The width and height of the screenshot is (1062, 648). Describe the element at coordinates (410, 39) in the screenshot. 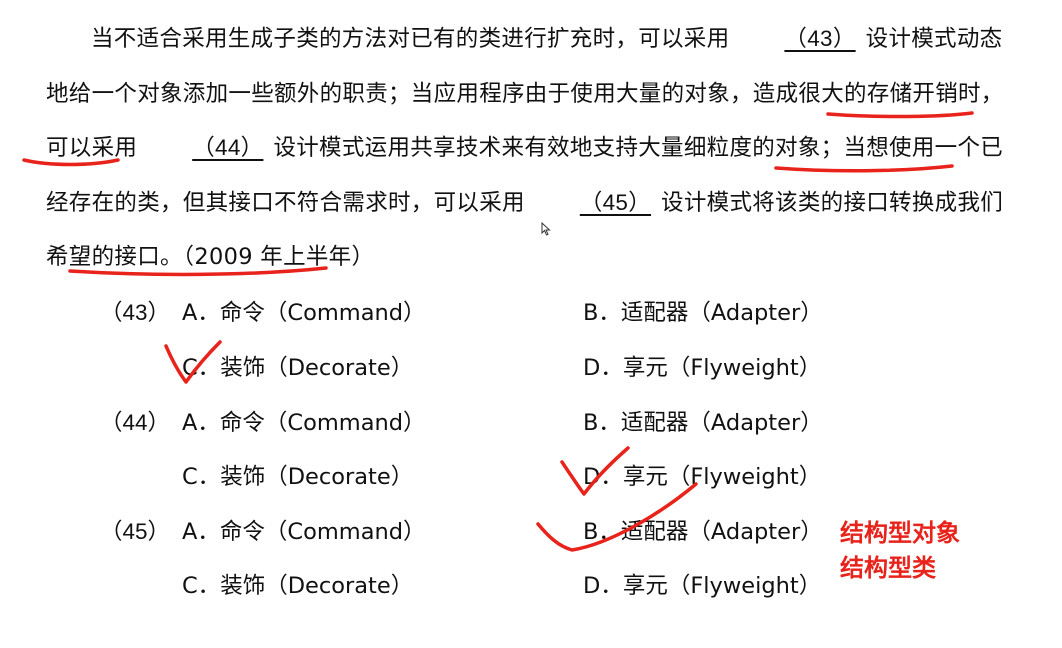

I see `paragraph-text-1: 当不适合采用生成子类的方法对已有的类进行扩充时，可以采用` at that location.